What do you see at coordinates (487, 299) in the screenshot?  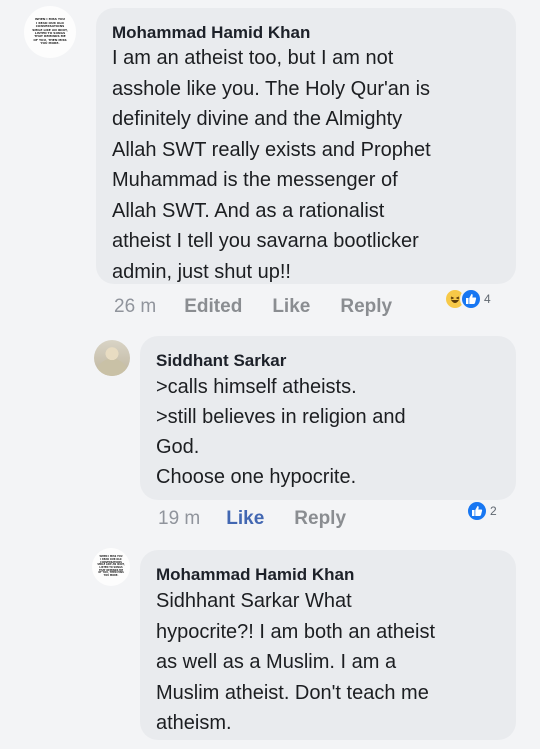 I see `reaction-count: 4` at bounding box center [487, 299].